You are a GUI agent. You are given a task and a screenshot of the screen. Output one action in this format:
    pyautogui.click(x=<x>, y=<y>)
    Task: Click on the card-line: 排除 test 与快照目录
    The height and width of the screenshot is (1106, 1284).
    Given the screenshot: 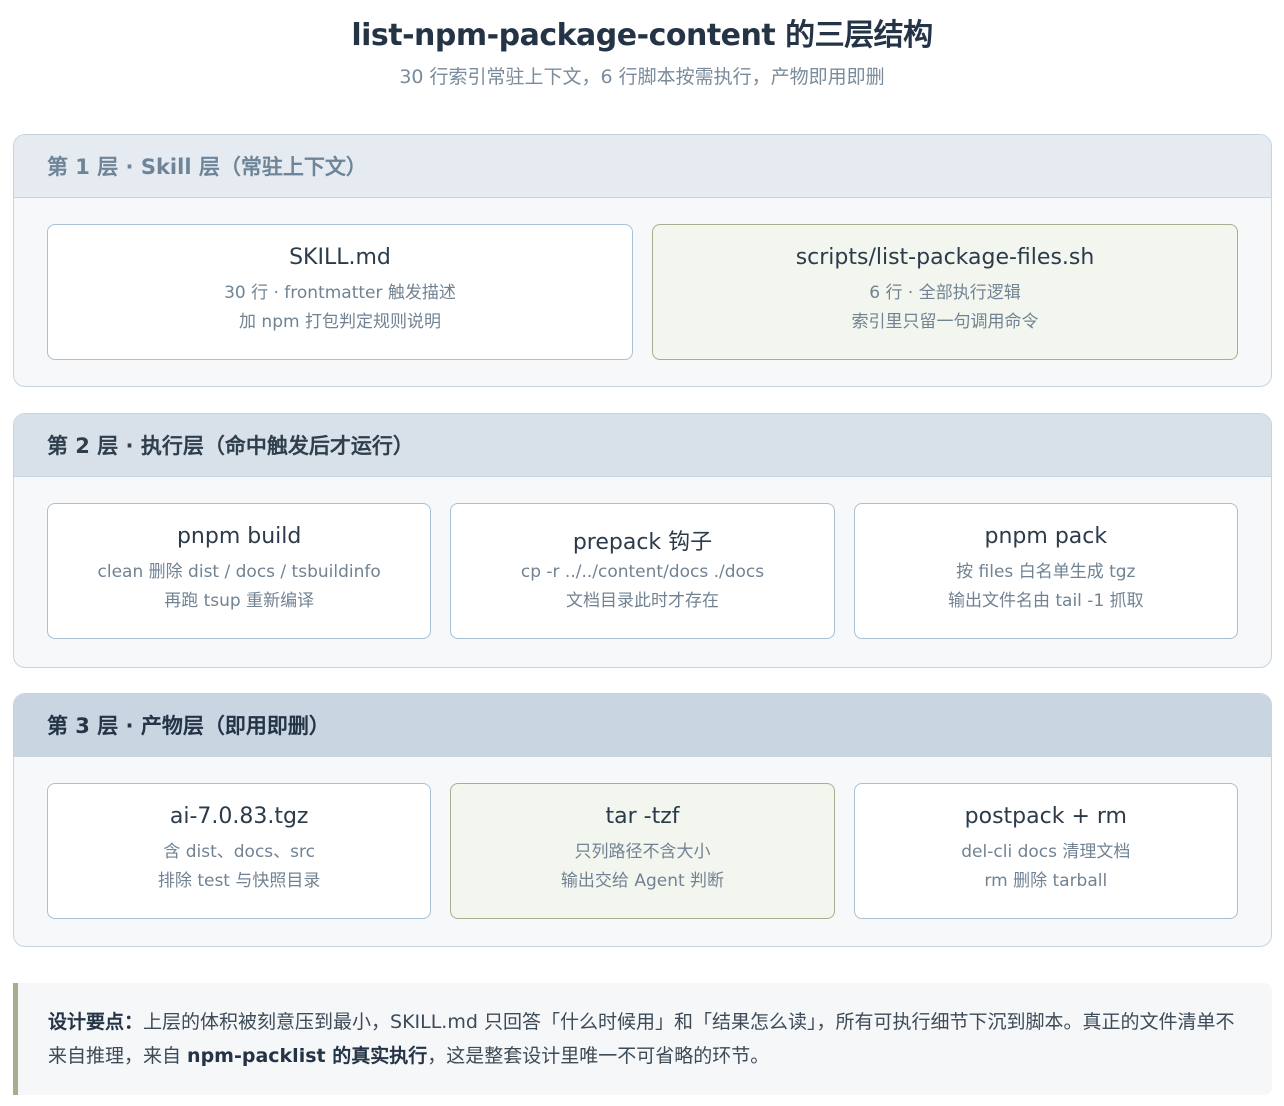 What is the action you would take?
    pyautogui.click(x=239, y=881)
    